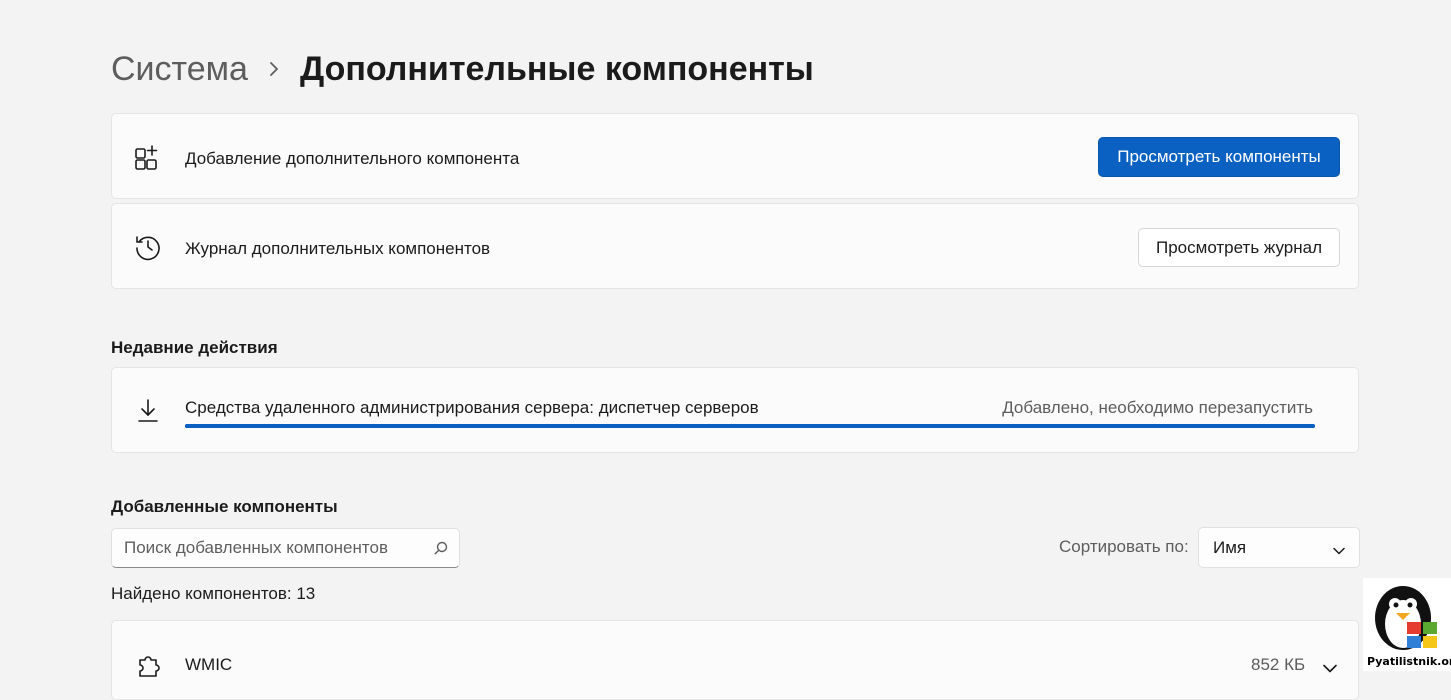 This screenshot has width=1451, height=700. I want to click on recent-action-status: Добавлено, необходимо перезапустить, so click(1157, 407).